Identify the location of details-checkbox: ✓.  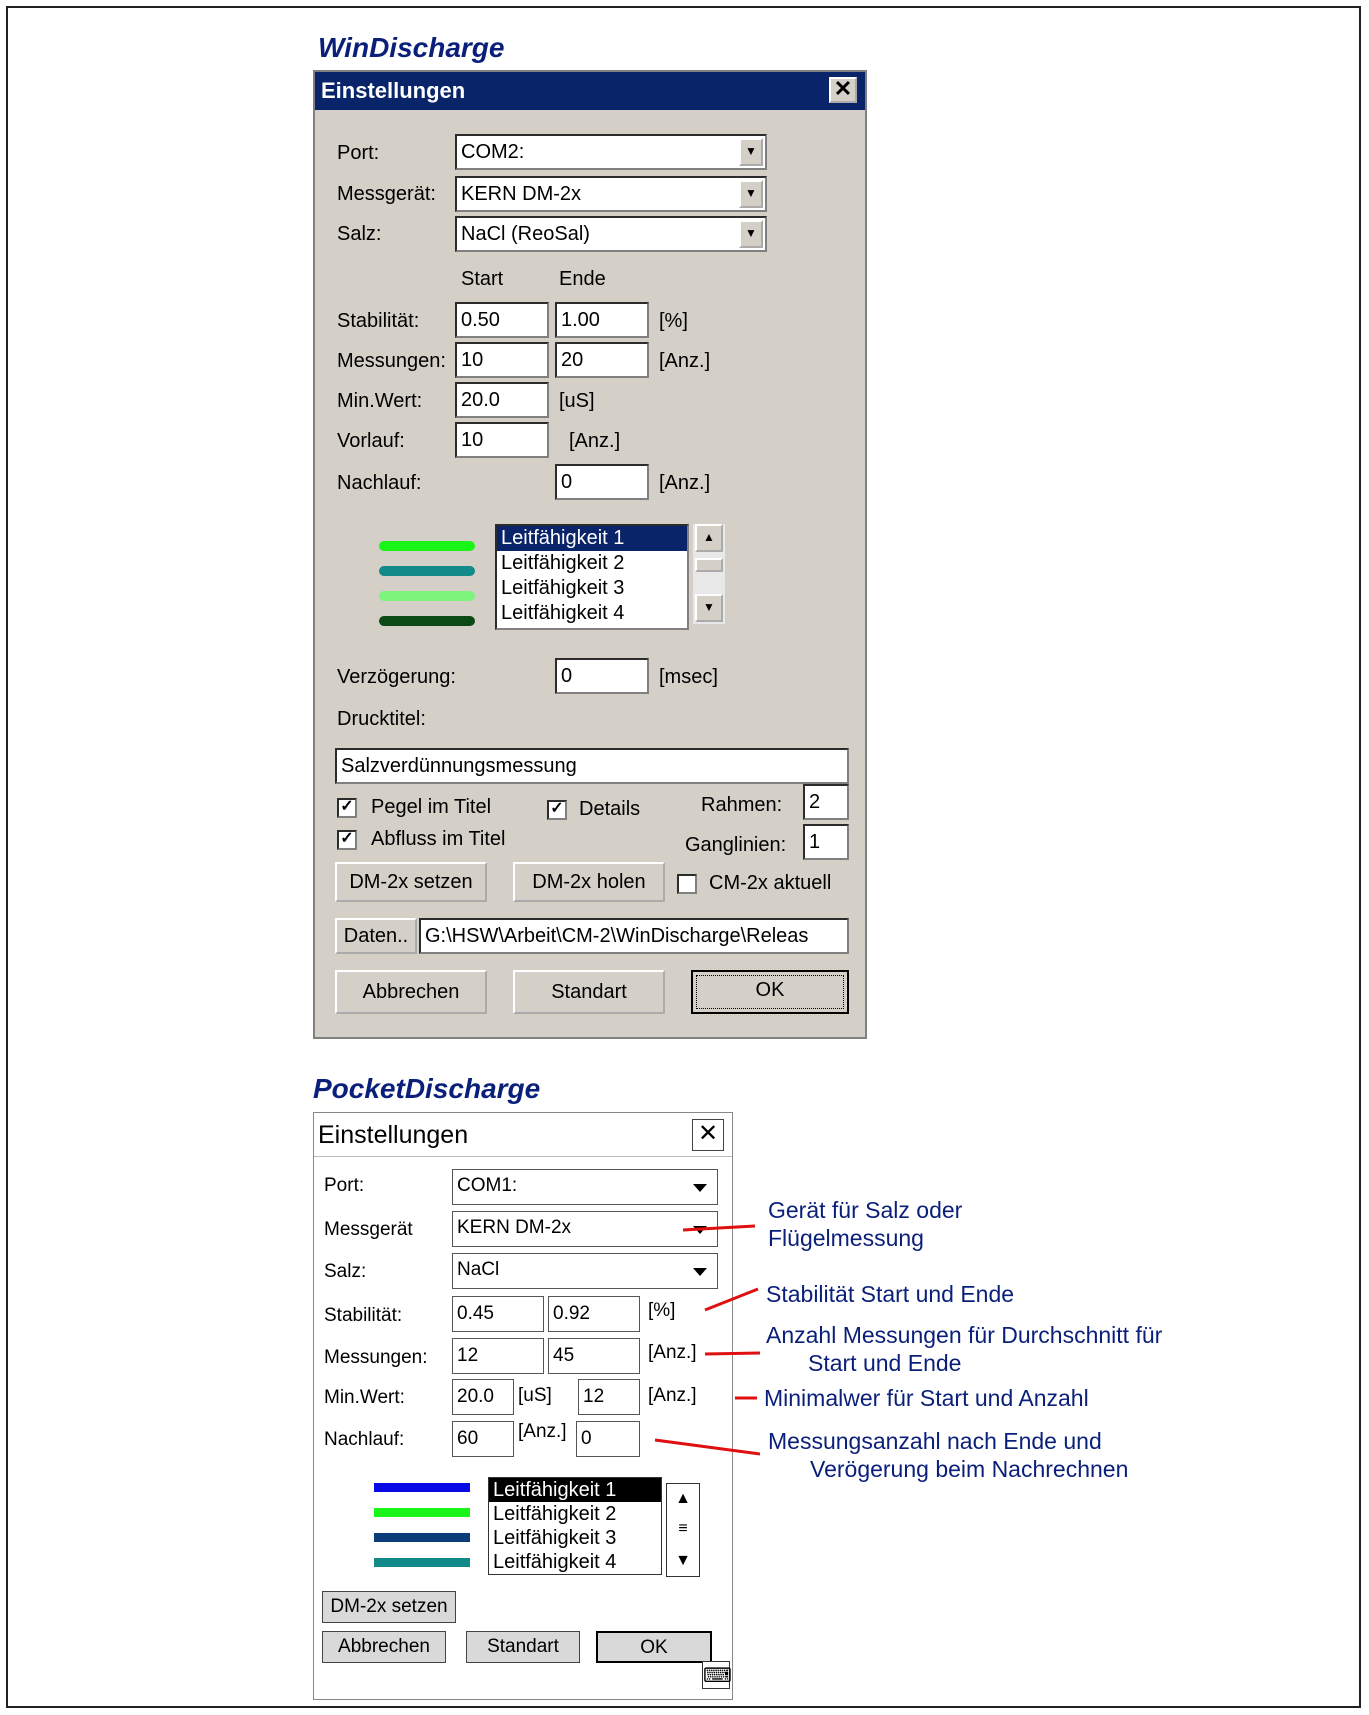
(557, 810).